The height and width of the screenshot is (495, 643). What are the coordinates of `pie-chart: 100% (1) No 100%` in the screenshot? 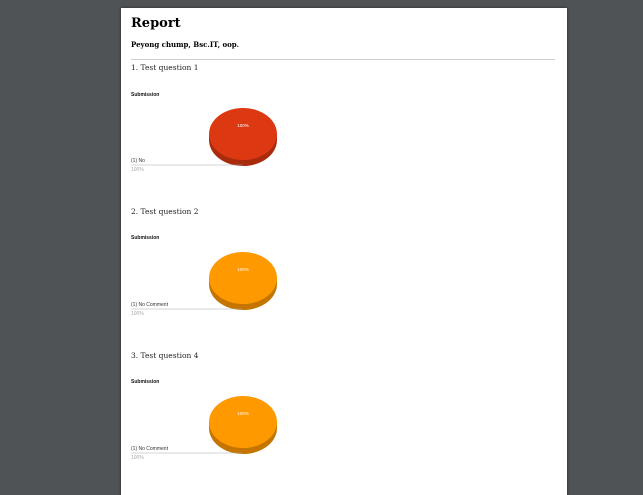 It's located at (204, 140).